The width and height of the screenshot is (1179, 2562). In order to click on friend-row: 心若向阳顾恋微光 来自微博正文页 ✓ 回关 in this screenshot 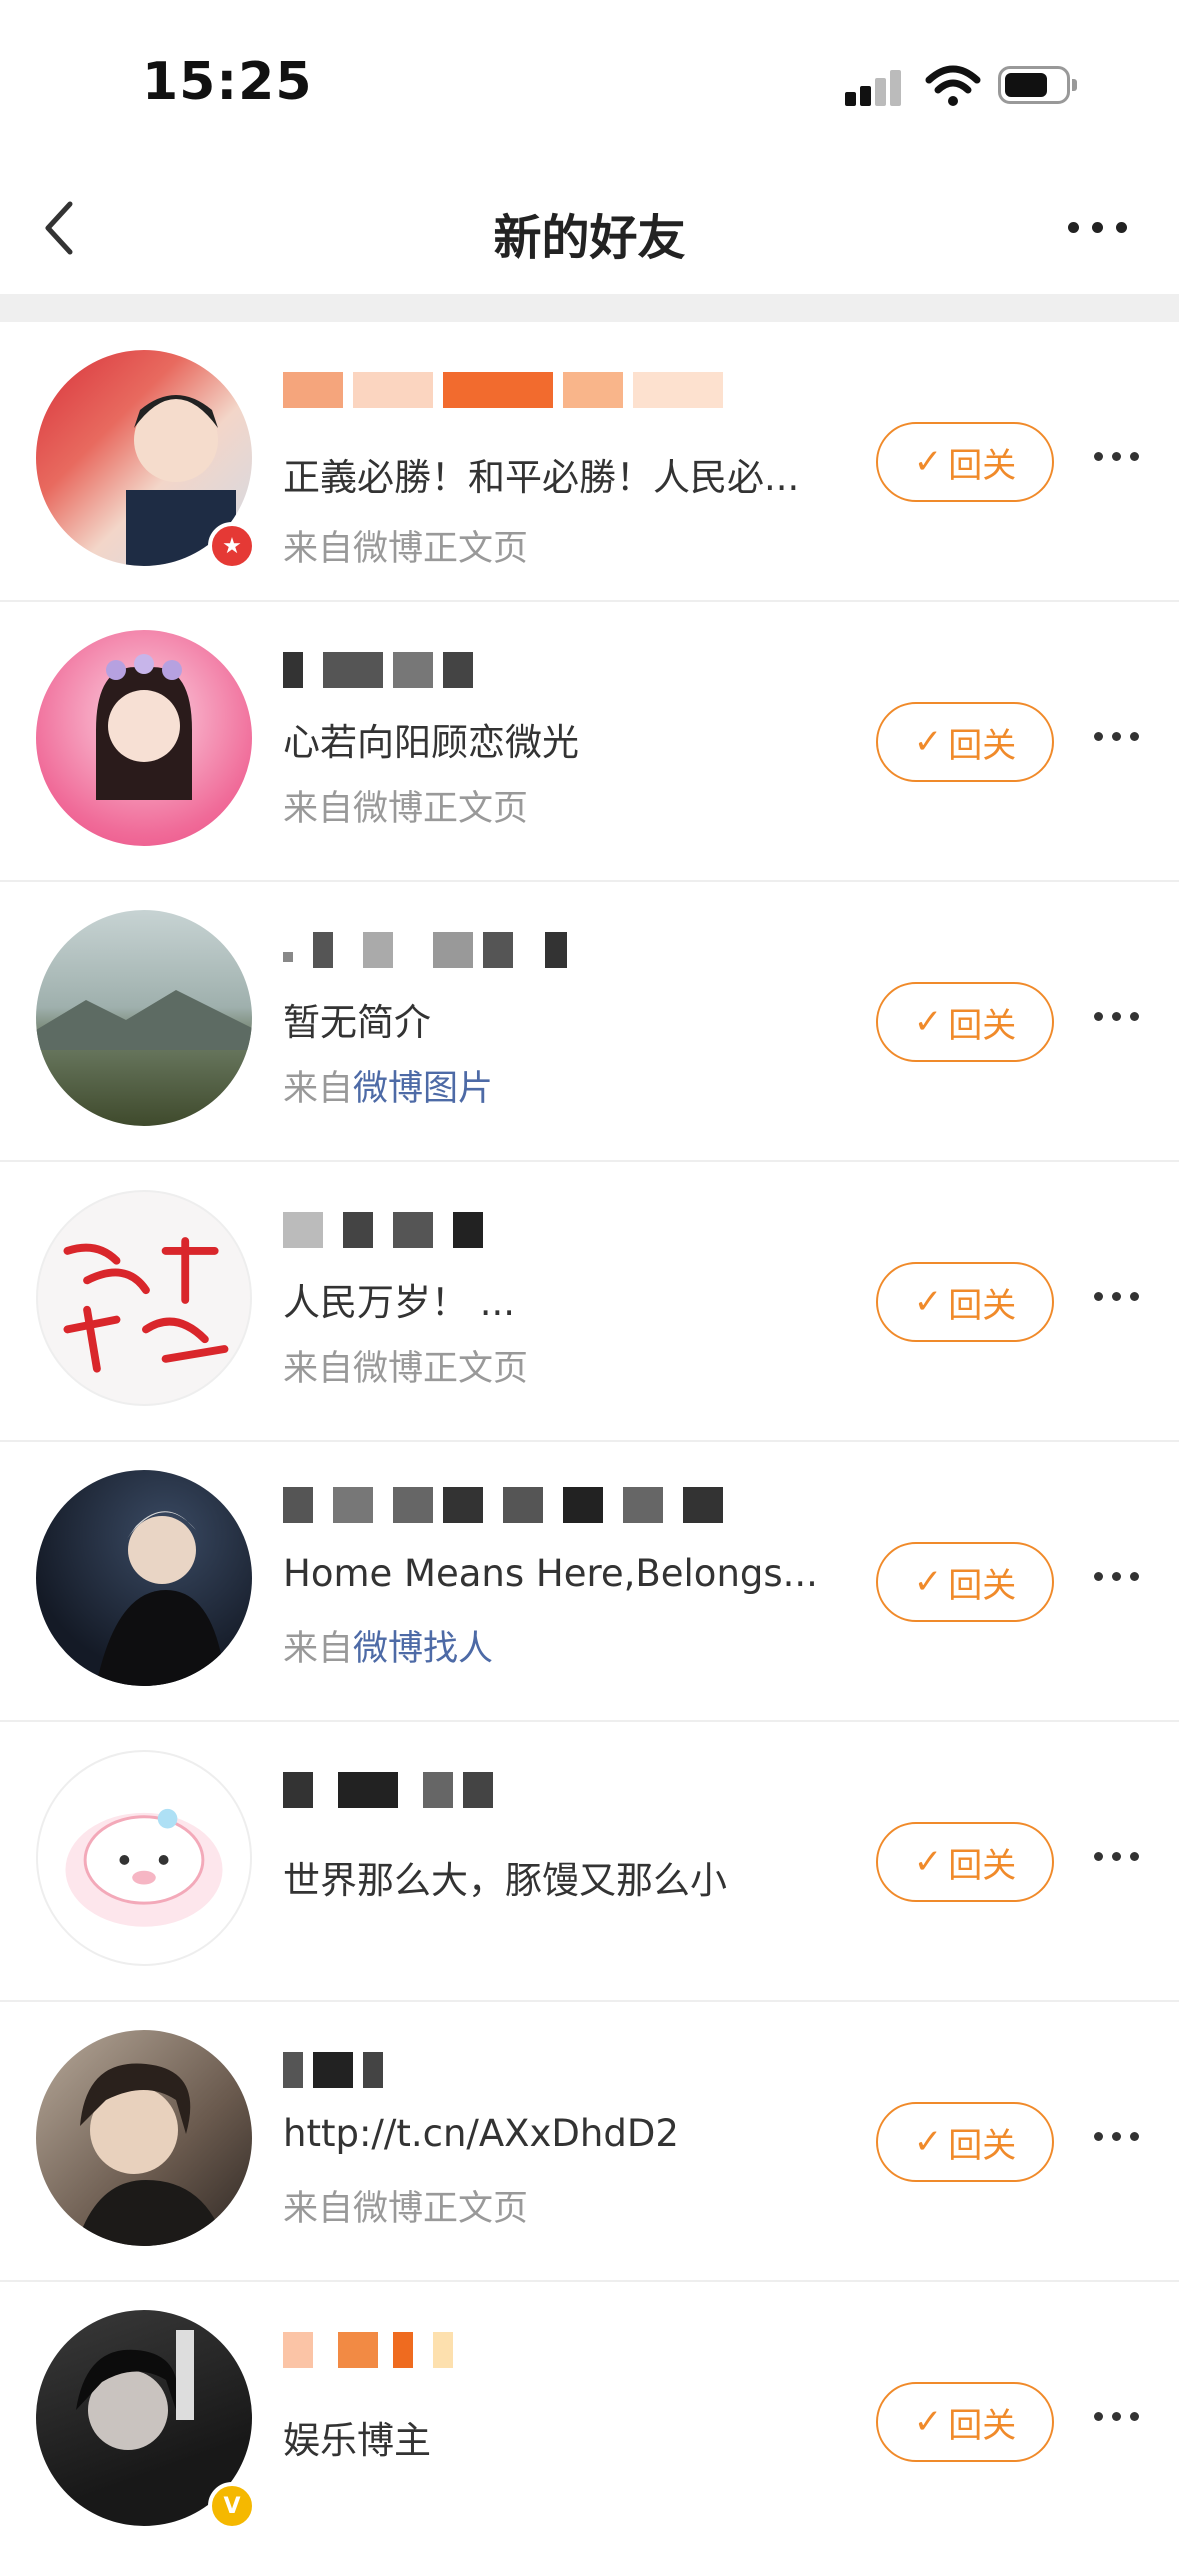, I will do `click(589, 742)`.